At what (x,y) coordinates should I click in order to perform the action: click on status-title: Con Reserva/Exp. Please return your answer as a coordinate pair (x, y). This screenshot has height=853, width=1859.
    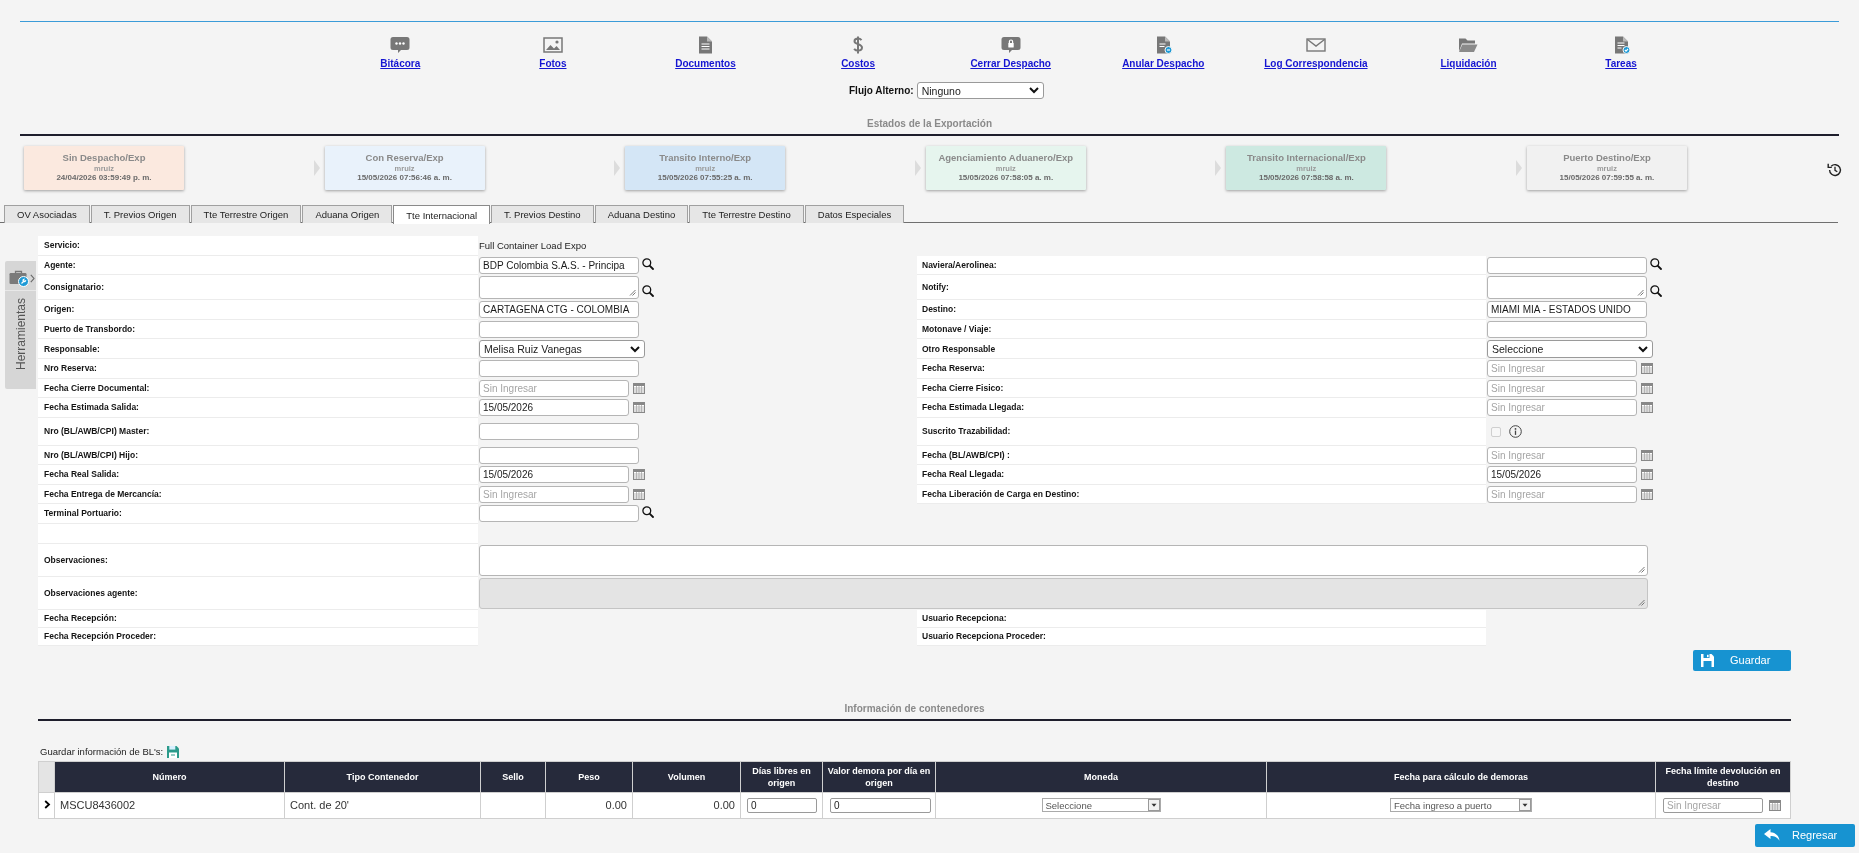
    Looking at the image, I should click on (404, 158).